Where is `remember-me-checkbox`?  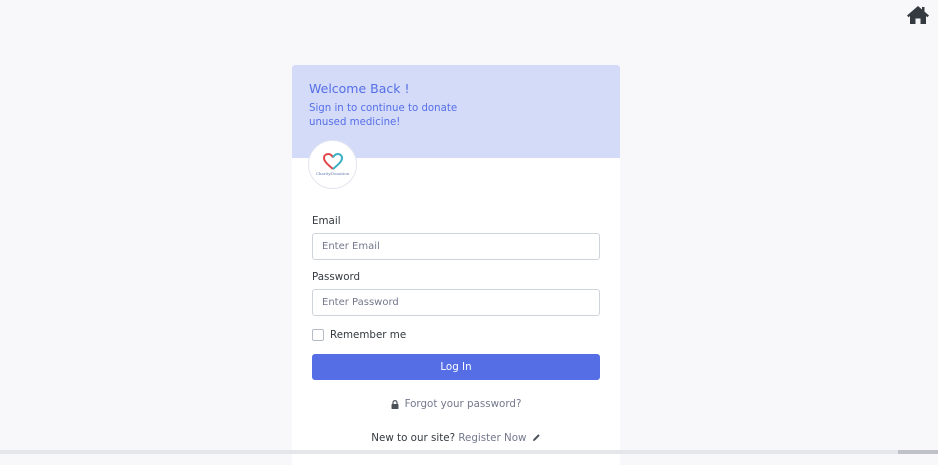 remember-me-checkbox is located at coordinates (318, 335).